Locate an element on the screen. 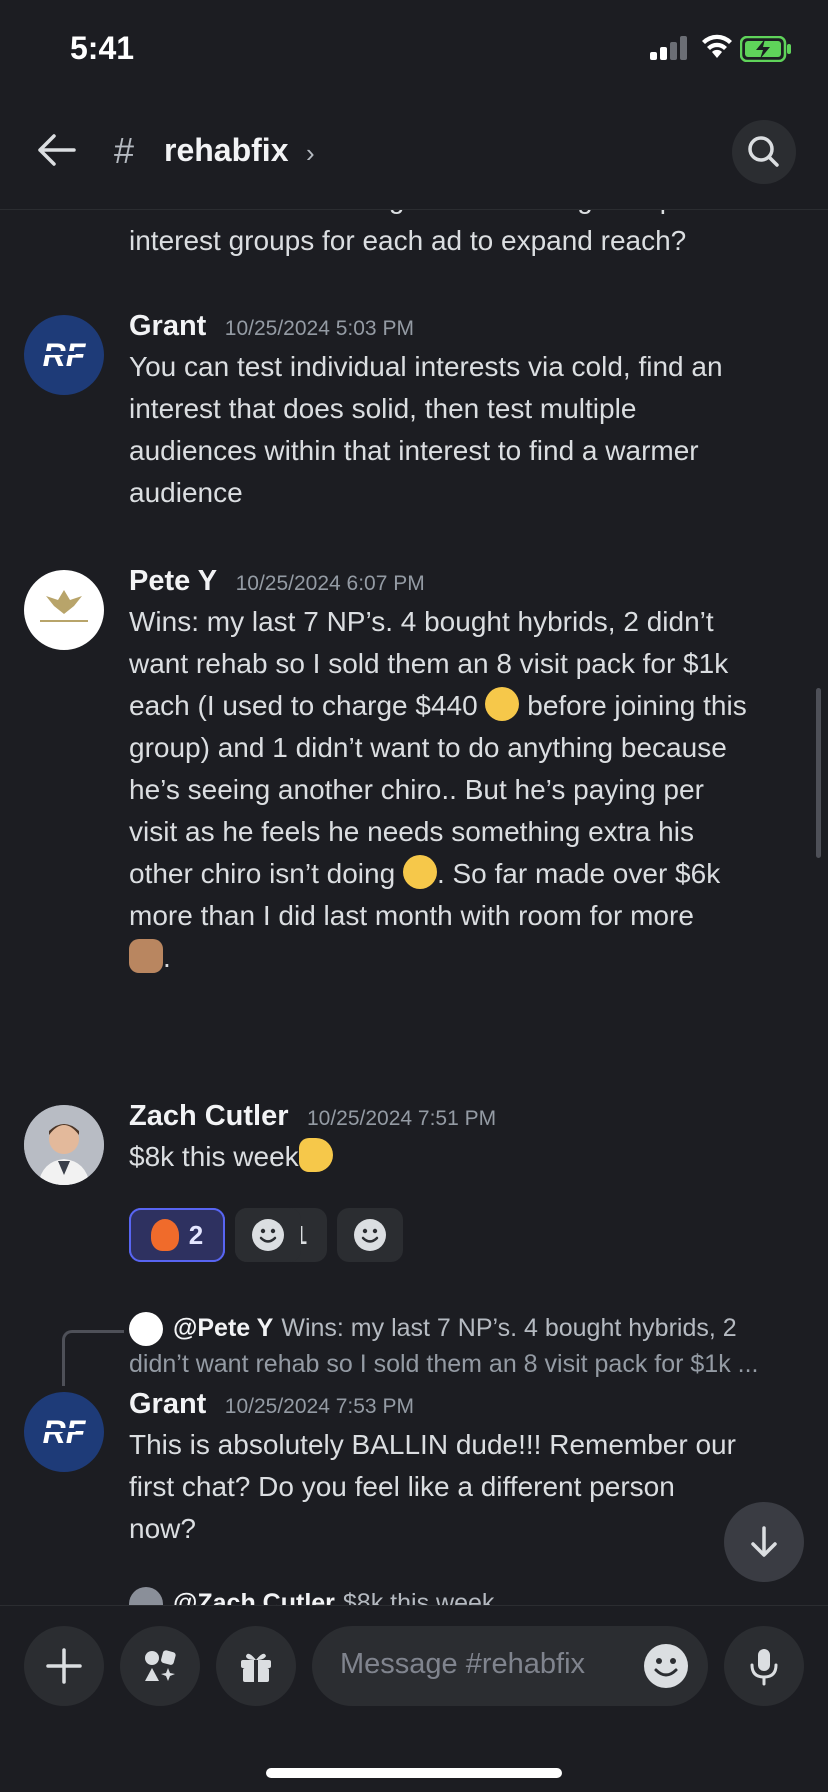  message-input-placeholder: Message #rehabfix is located at coordinates (463, 1664).